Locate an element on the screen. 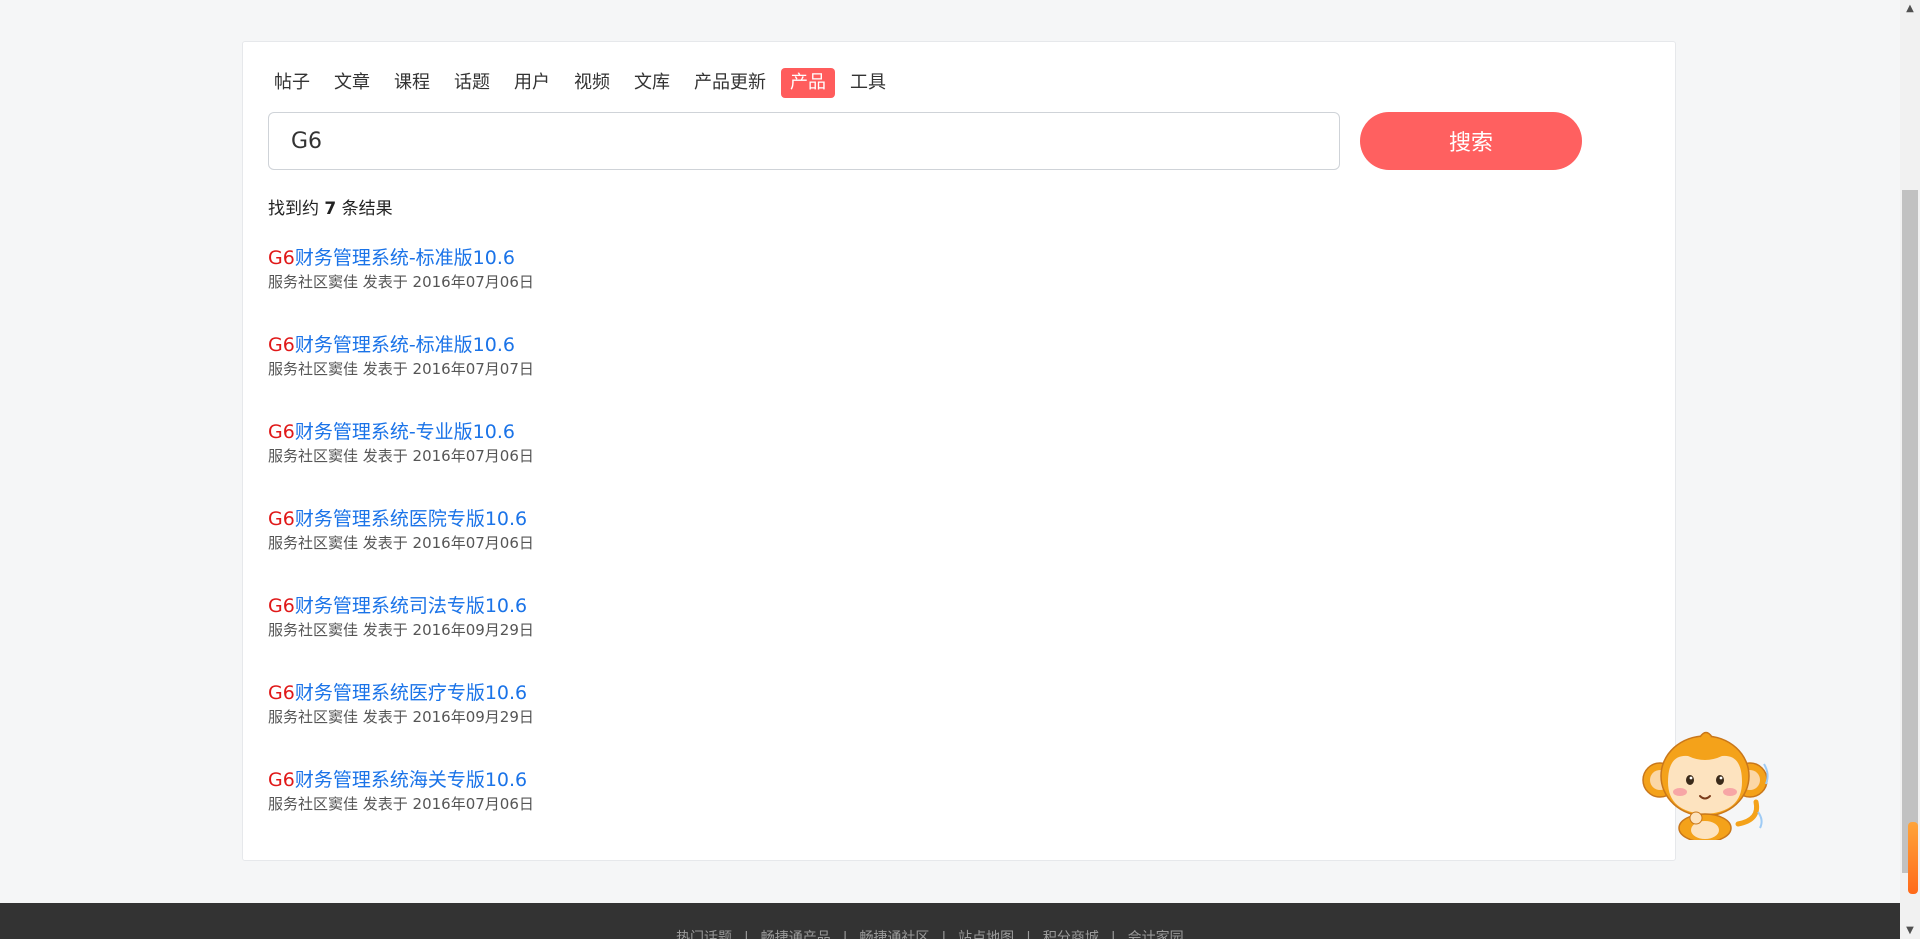 The height and width of the screenshot is (939, 1920). scroll-progress-indicator is located at coordinates (1913, 858).